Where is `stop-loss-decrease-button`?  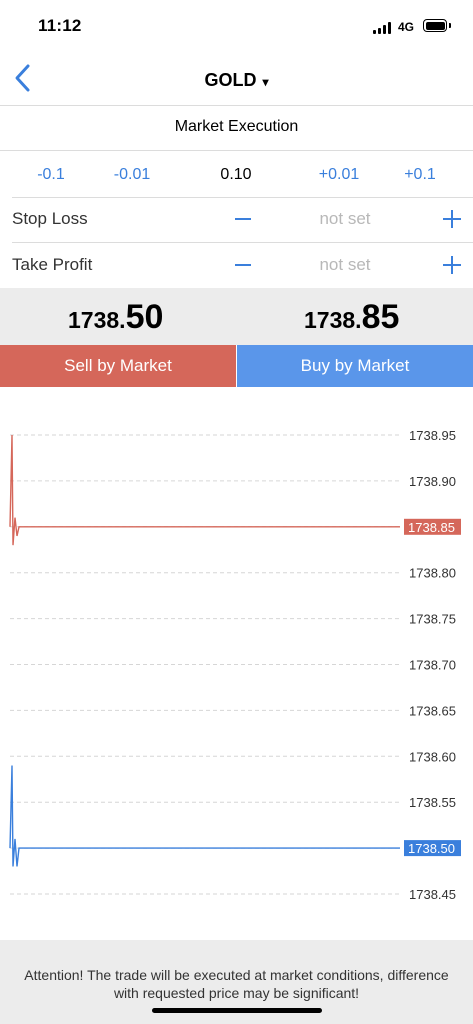 stop-loss-decrease-button is located at coordinates (243, 219).